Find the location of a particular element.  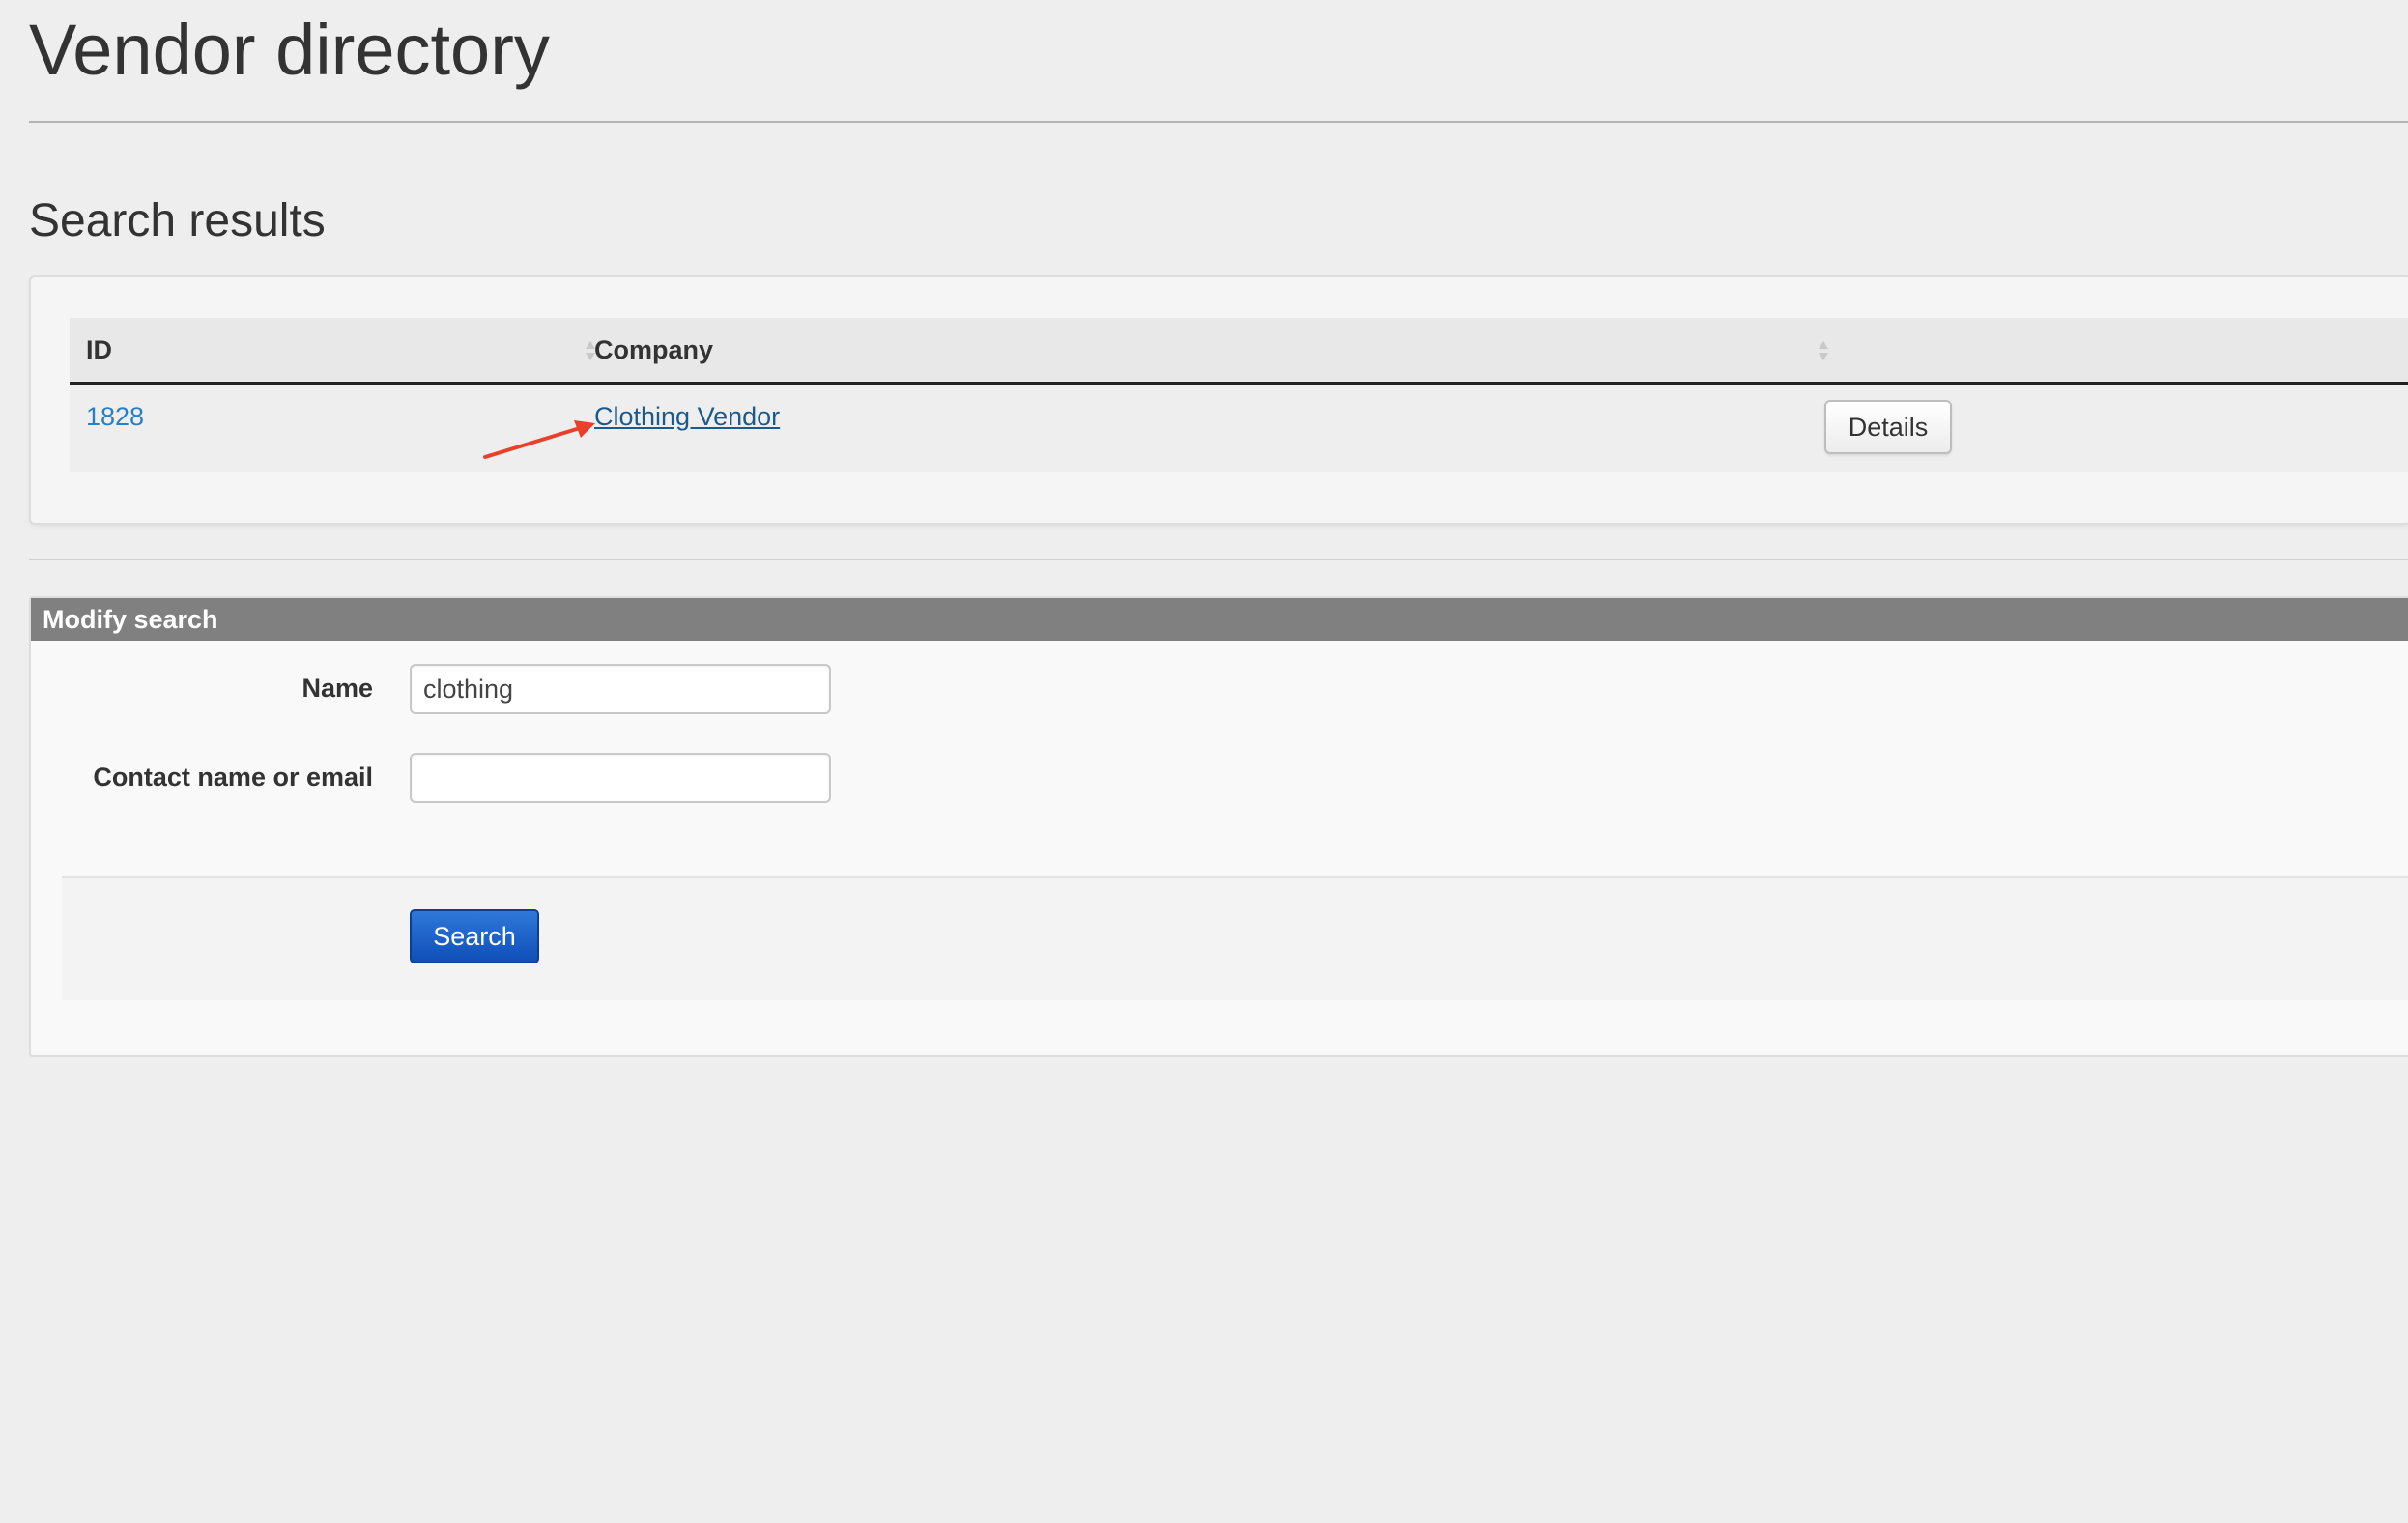

red-arrow-annotation-icon is located at coordinates (539, 439).